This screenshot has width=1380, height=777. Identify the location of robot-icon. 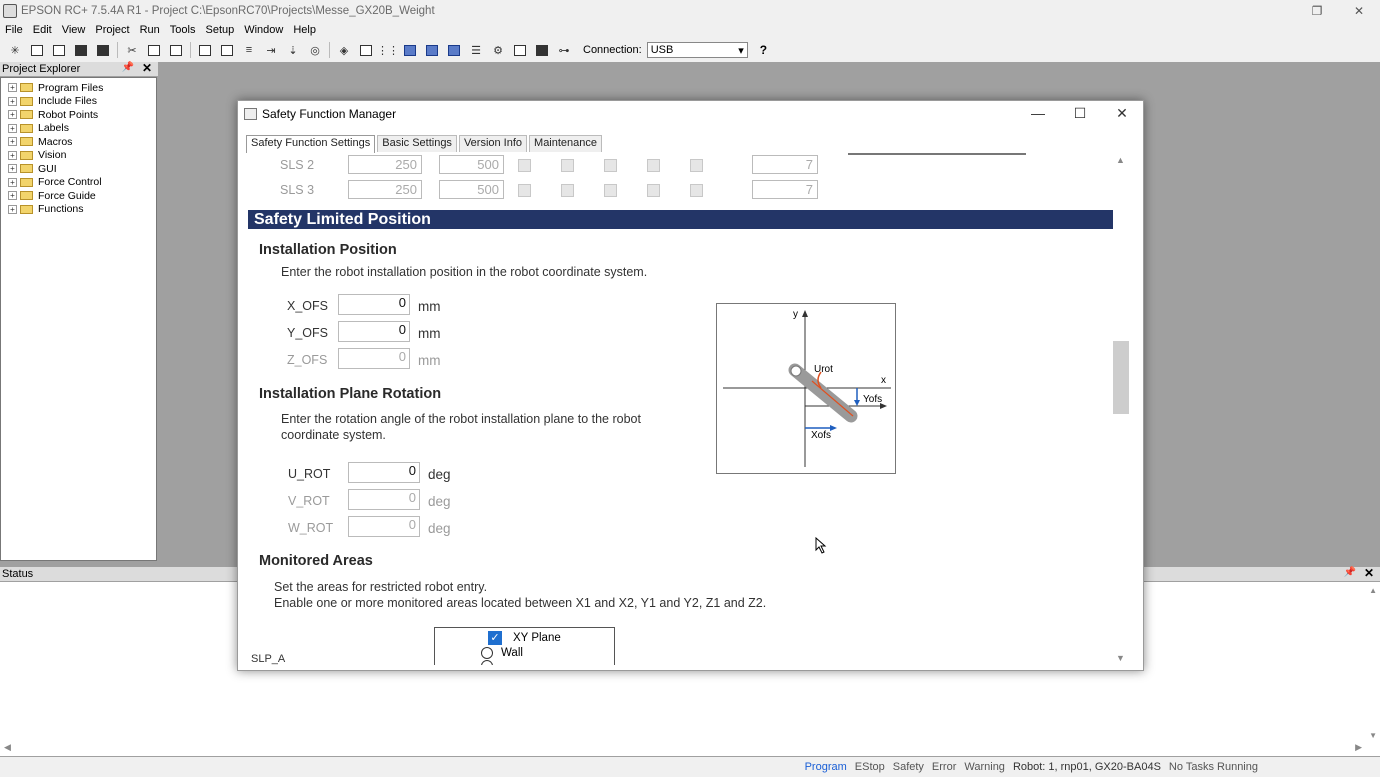
(432, 50).